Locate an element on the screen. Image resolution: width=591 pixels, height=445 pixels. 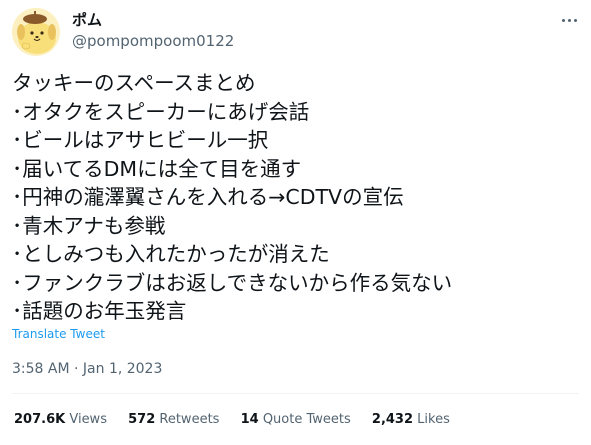
tweet-date: Jan 1, 2023 is located at coordinates (122, 369).